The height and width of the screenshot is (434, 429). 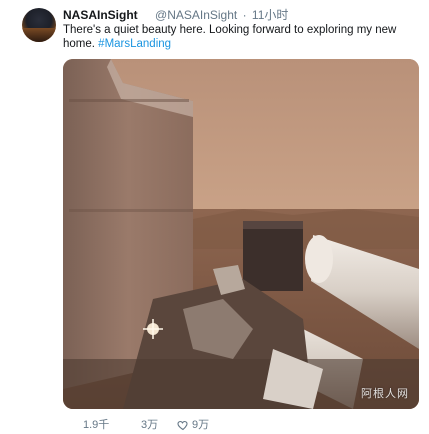 What do you see at coordinates (39, 25) in the screenshot?
I see `avatar` at bounding box center [39, 25].